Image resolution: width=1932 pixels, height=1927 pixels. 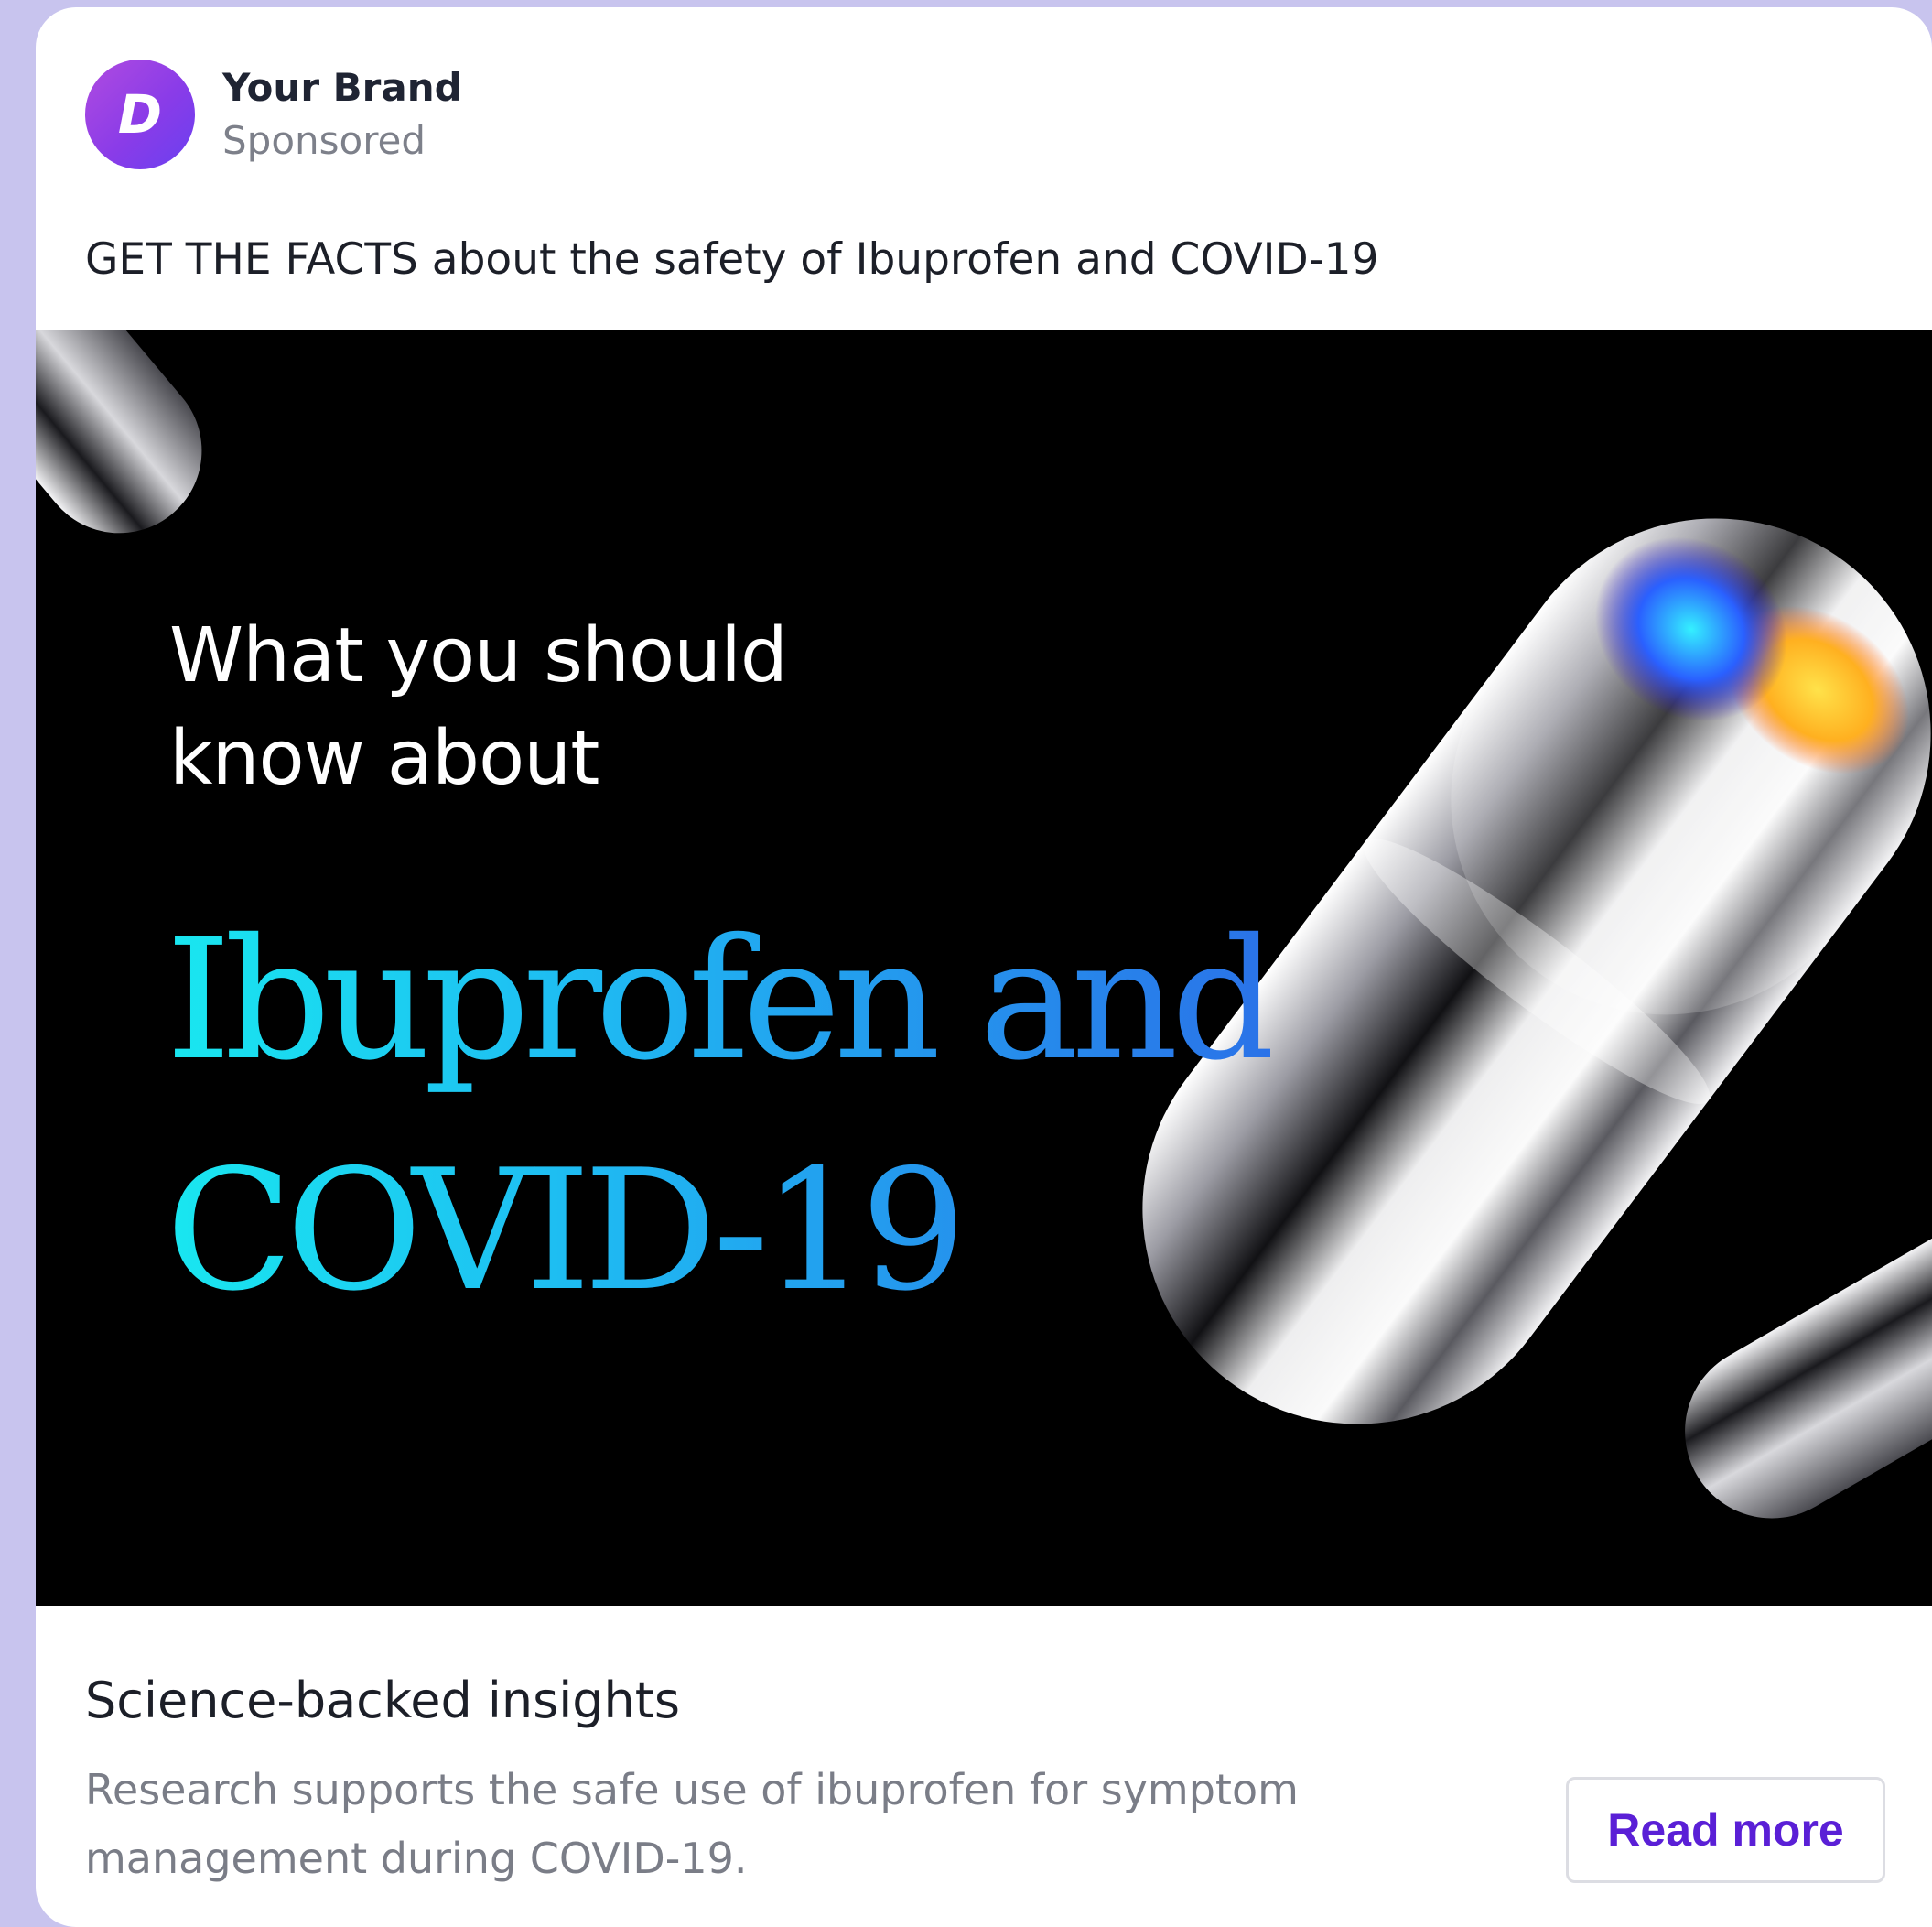 What do you see at coordinates (478, 655) in the screenshot?
I see `media-lead-line-1: What you should` at bounding box center [478, 655].